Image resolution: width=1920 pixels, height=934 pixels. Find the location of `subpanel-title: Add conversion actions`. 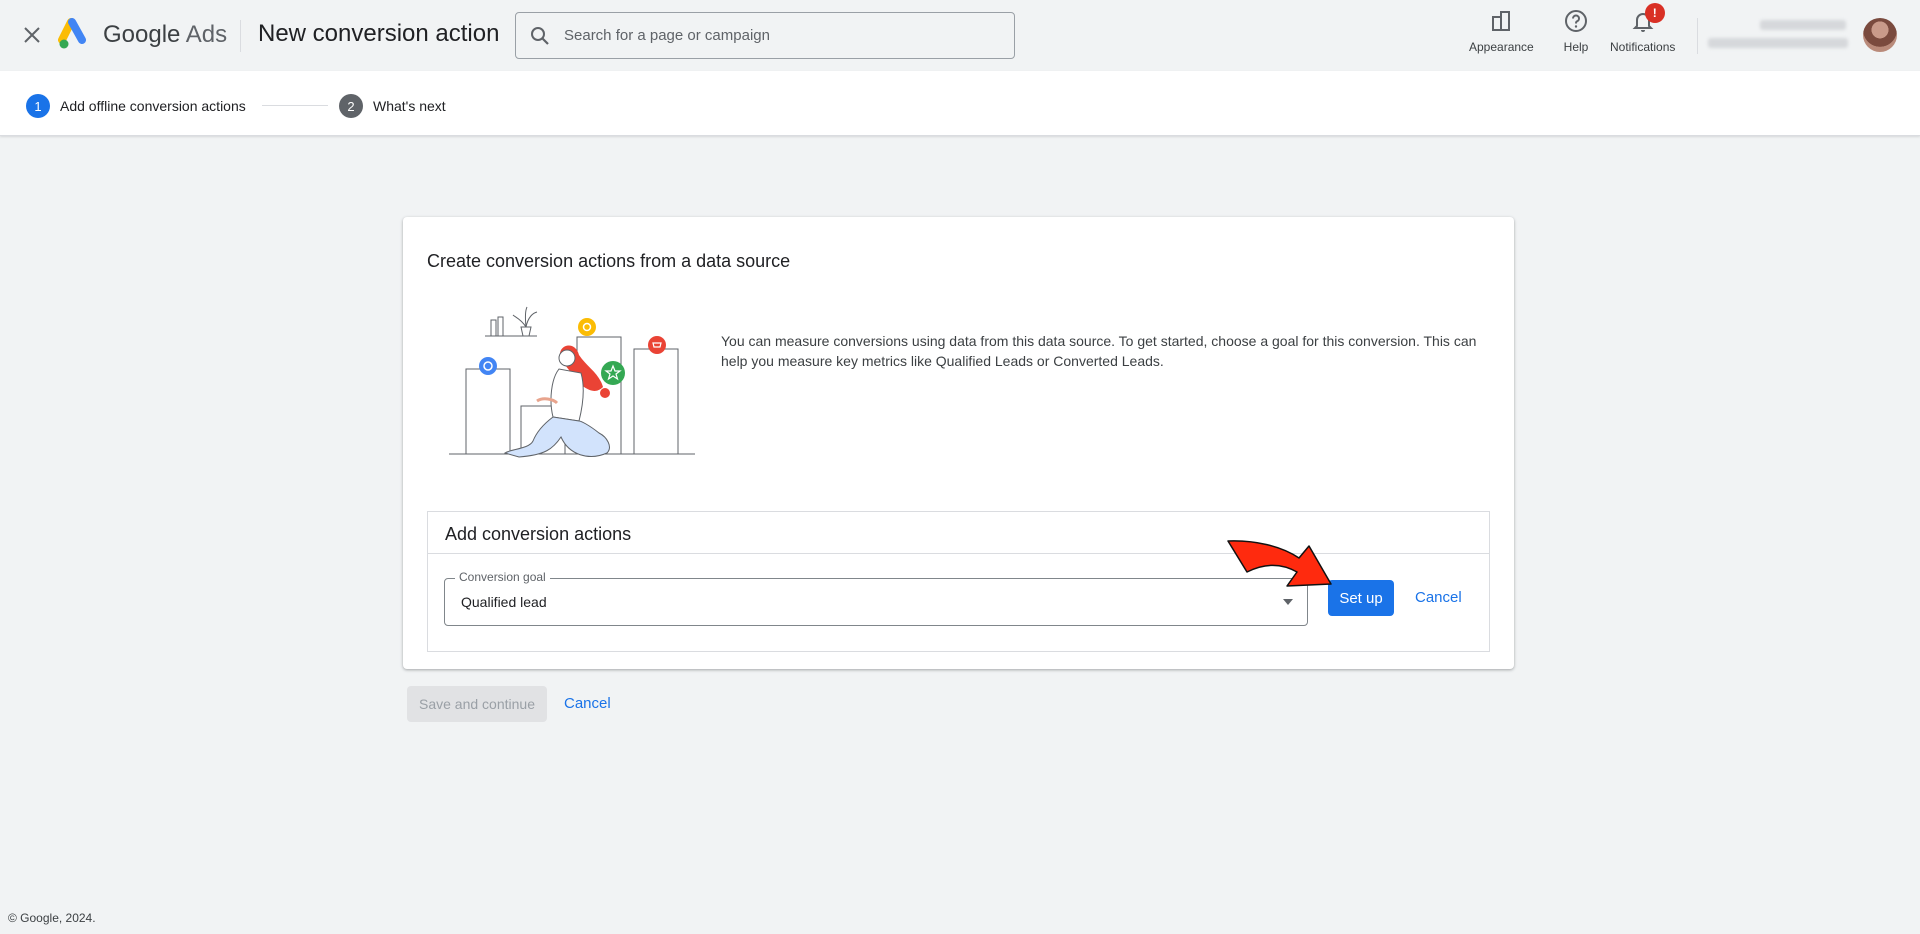

subpanel-title: Add conversion actions is located at coordinates (538, 534).